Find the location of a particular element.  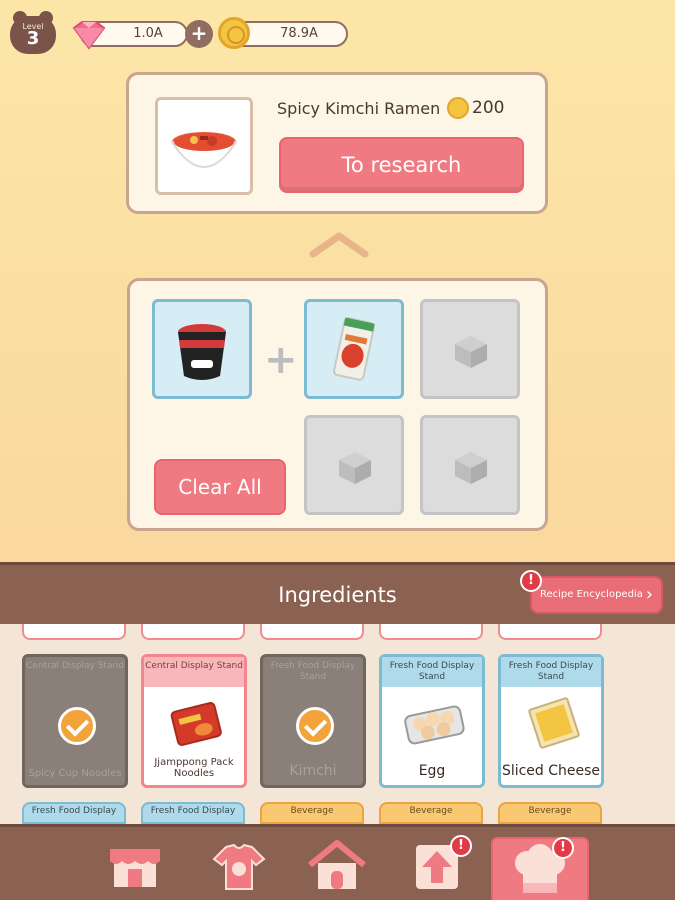

research-button: To research is located at coordinates (401, 165).